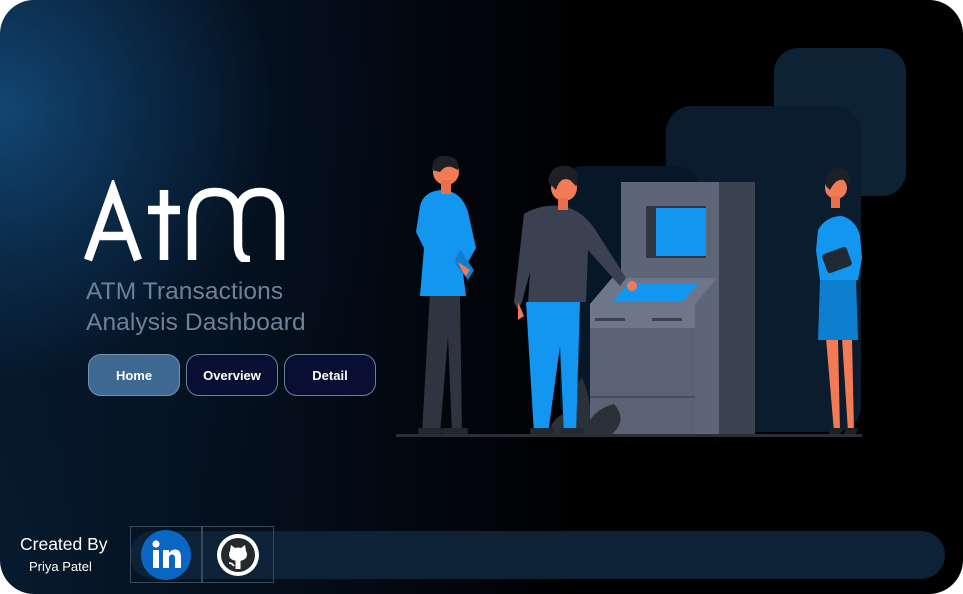 Image resolution: width=963 pixels, height=594 pixels. Describe the element at coordinates (232, 375) in the screenshot. I see `overview-button: Overview` at that location.